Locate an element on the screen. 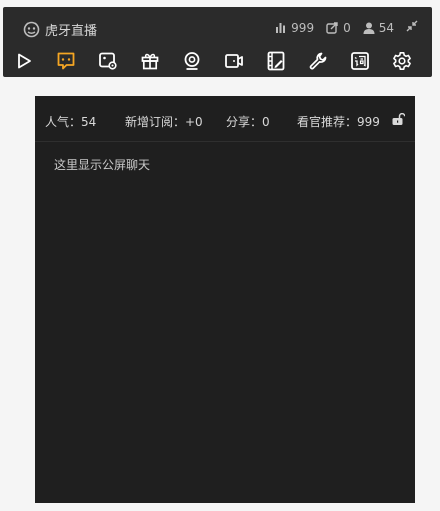 The height and width of the screenshot is (511, 440). gift-button is located at coordinates (150, 61).